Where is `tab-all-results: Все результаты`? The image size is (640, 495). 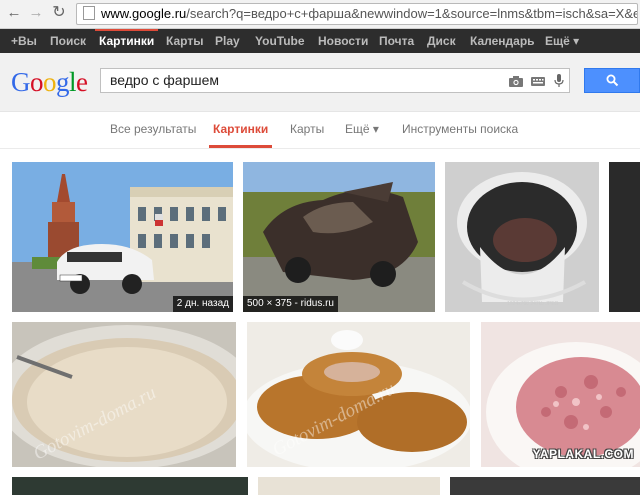 tab-all-results: Все результаты is located at coordinates (153, 130).